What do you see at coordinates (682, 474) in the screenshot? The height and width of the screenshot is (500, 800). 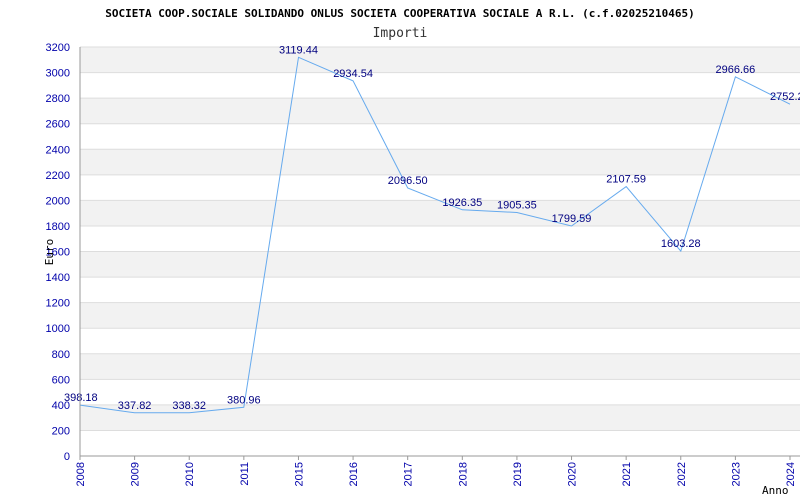 I see `x-tick-label: 2022` at bounding box center [682, 474].